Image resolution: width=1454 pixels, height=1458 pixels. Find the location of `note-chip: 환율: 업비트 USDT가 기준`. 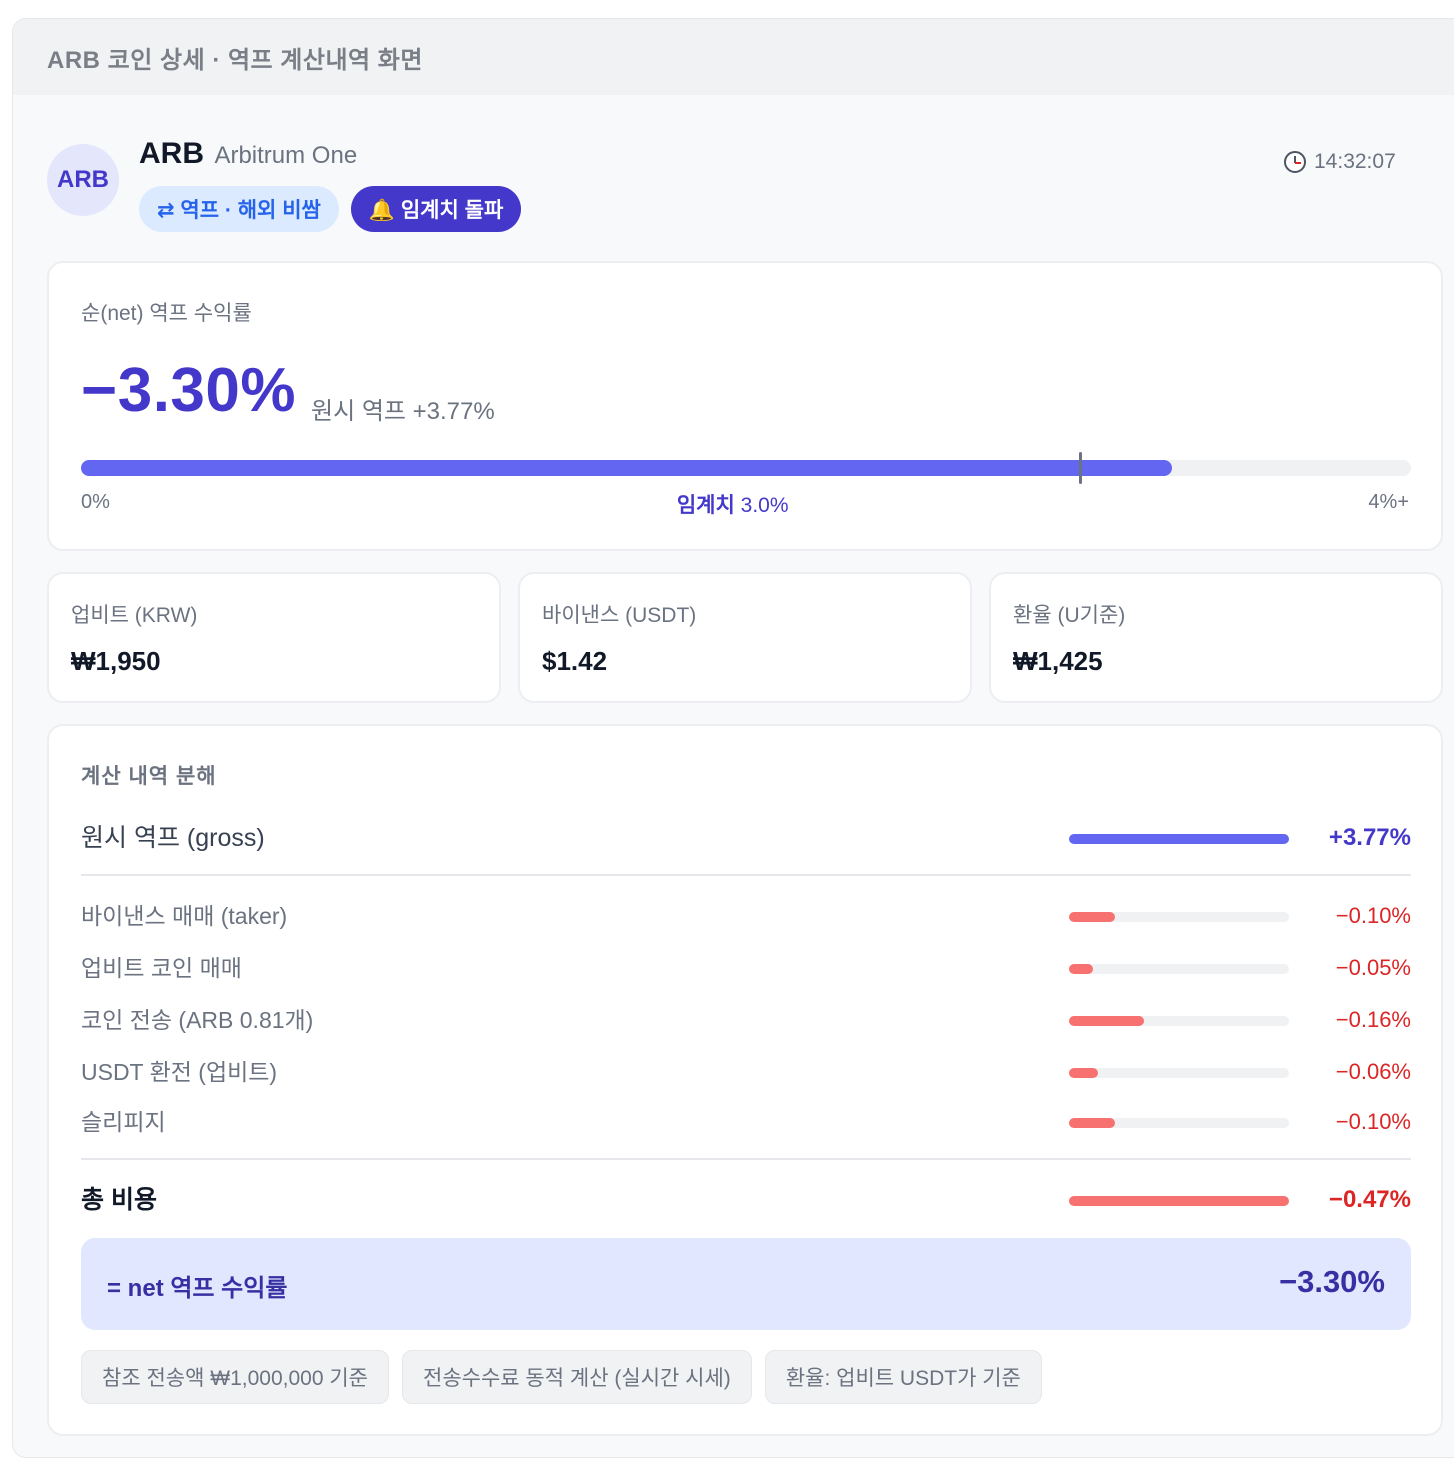

note-chip: 환율: 업비트 USDT가 기준 is located at coordinates (903, 1377).